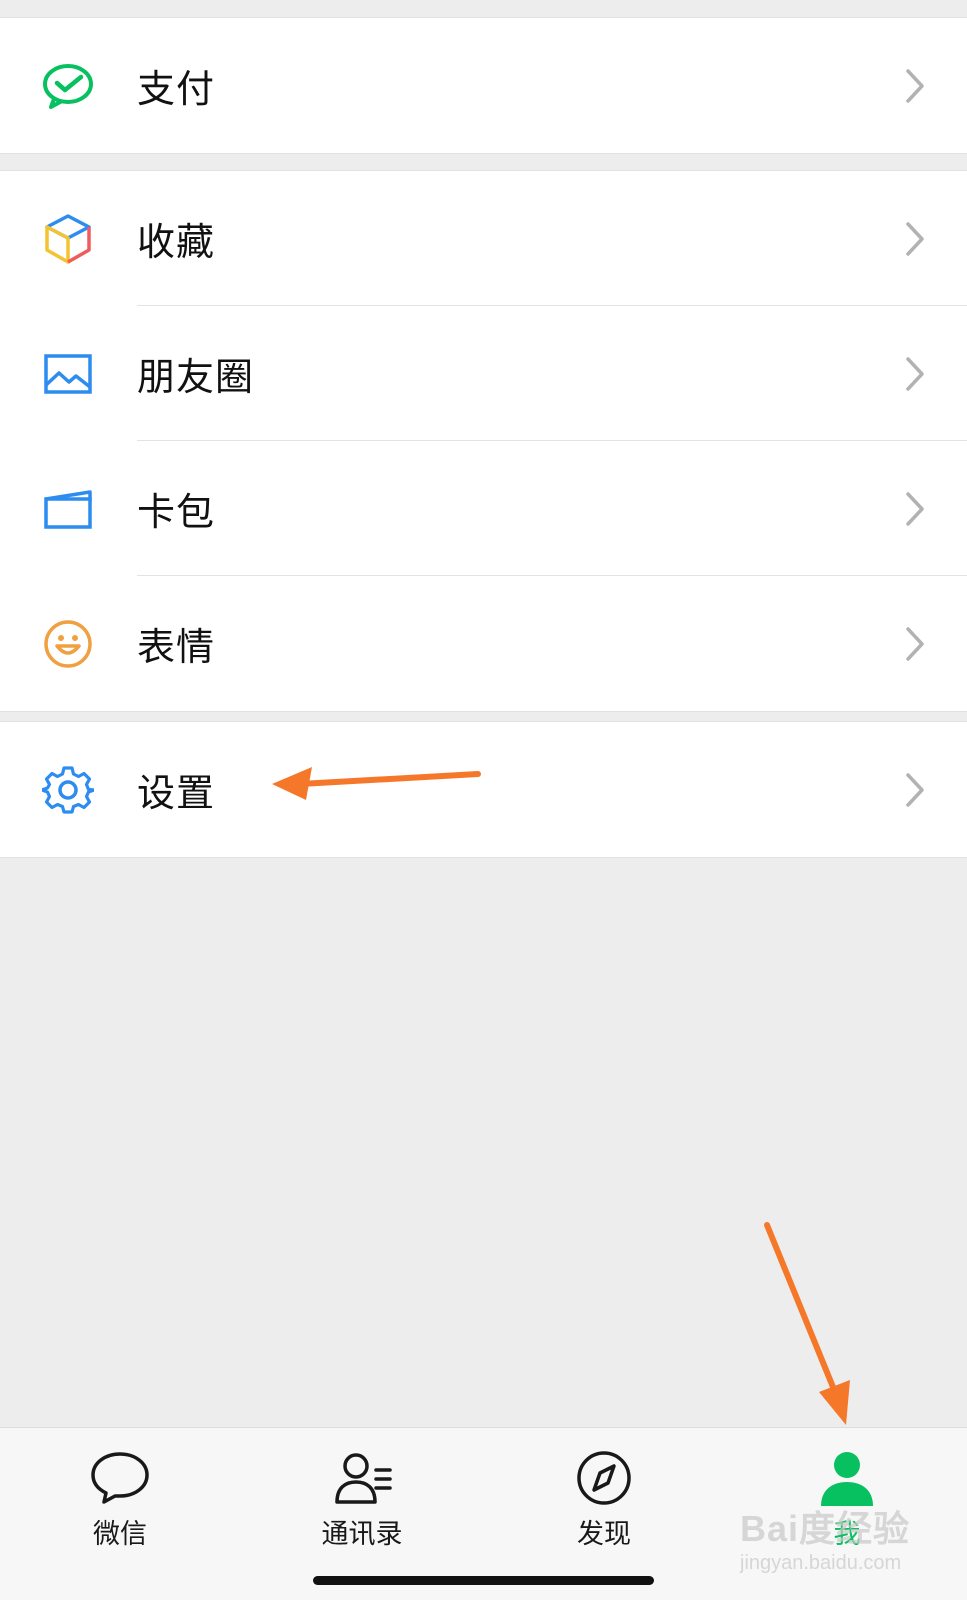  I want to click on menu-item-label: 卡包, so click(176, 512).